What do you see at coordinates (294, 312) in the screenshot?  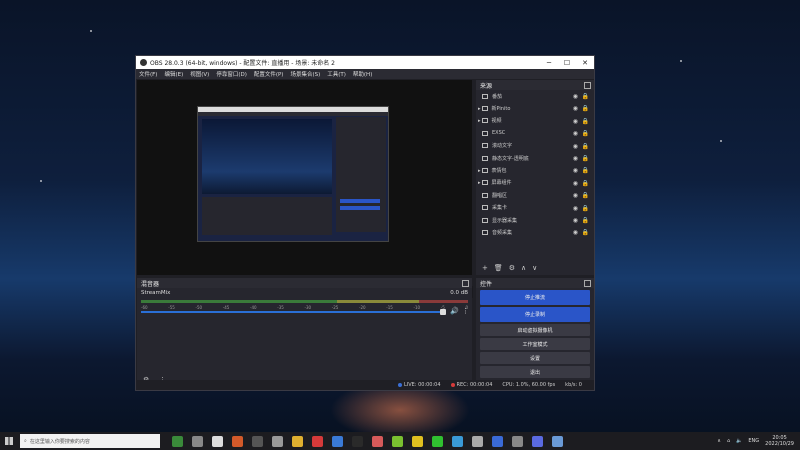 I see `volume-slider` at bounding box center [294, 312].